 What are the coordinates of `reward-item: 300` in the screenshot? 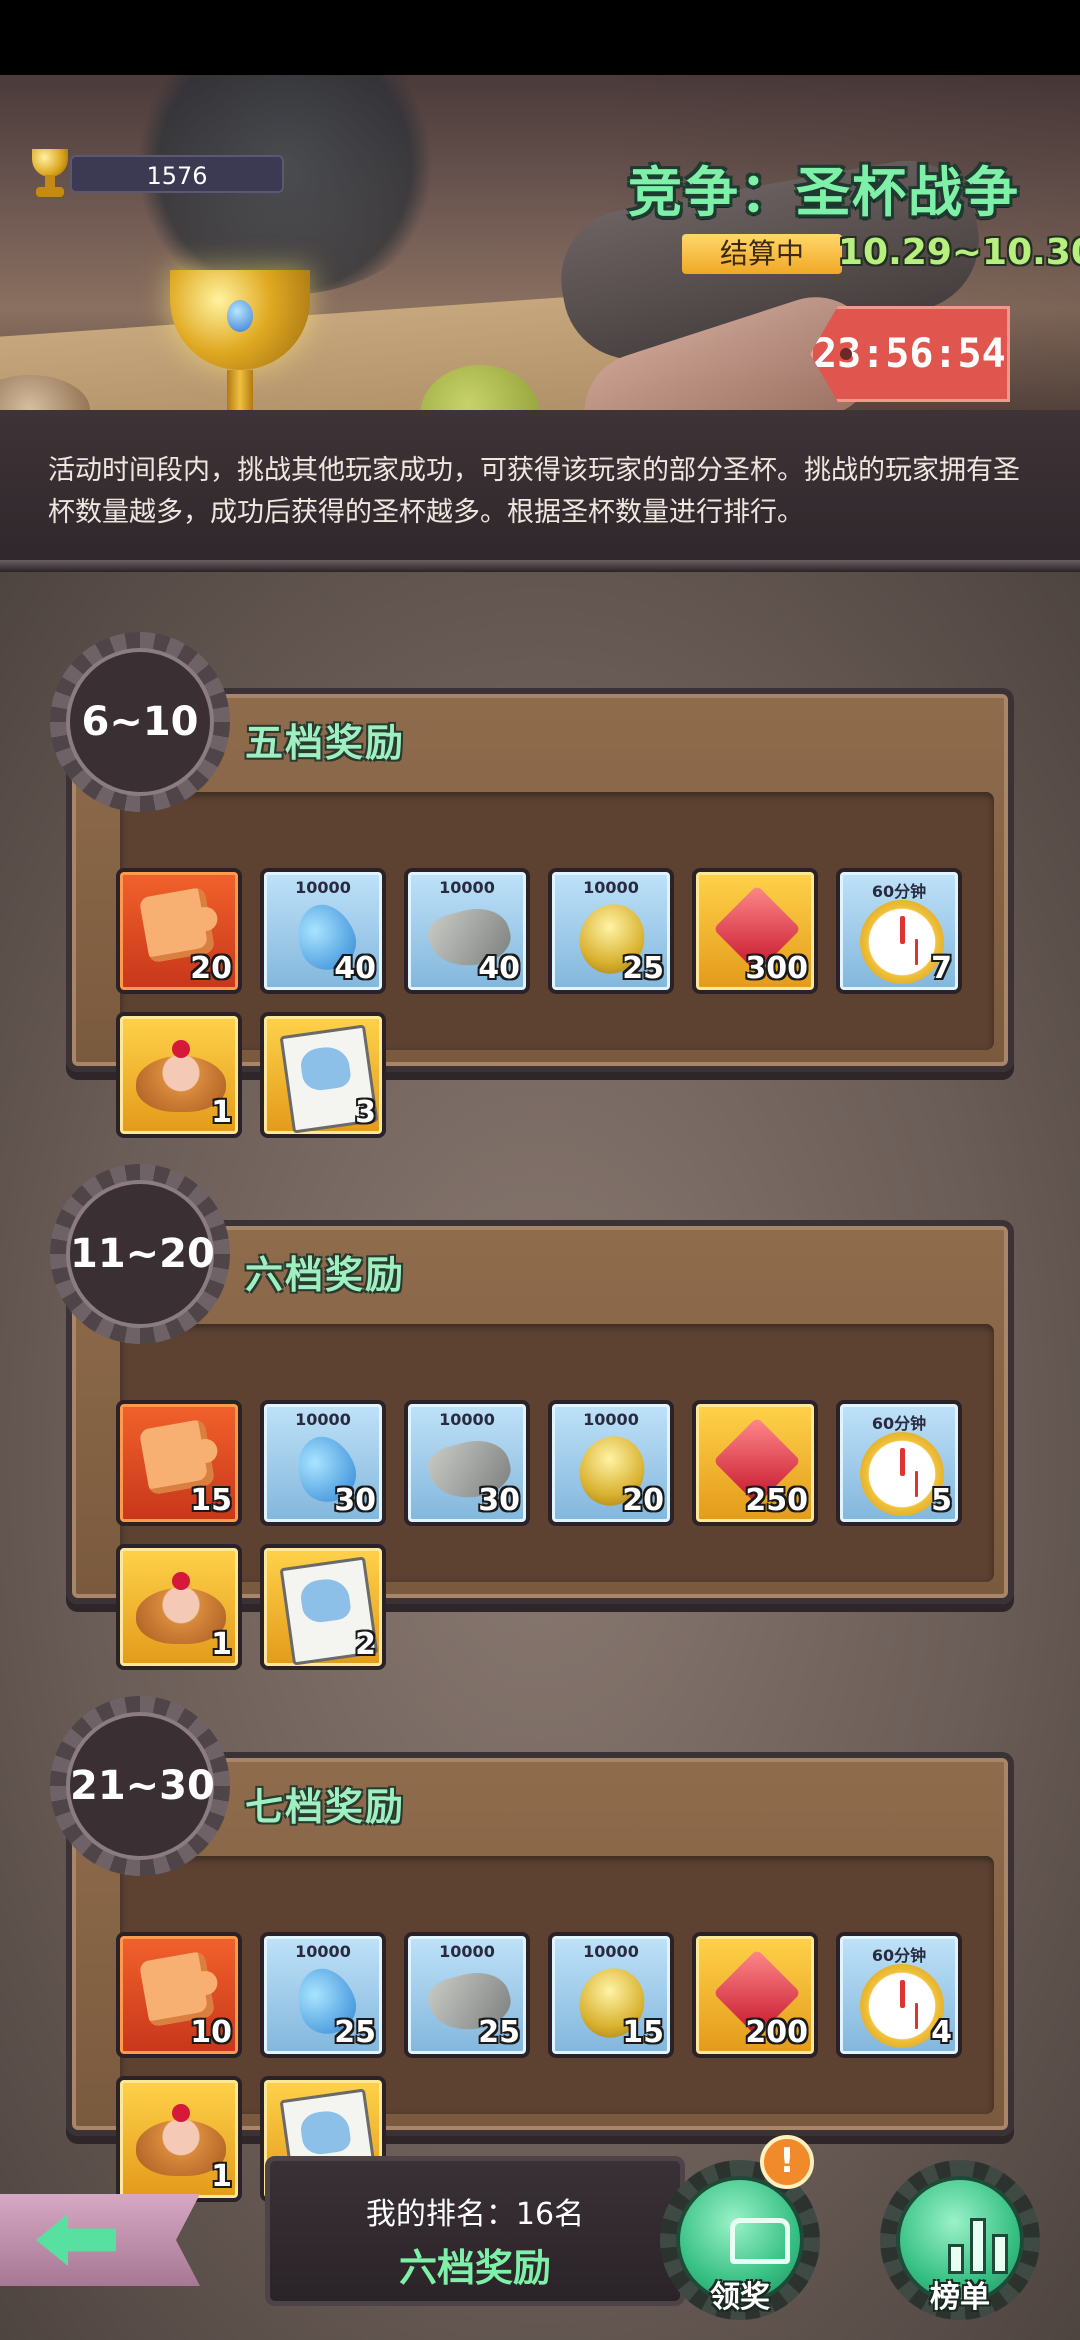 It's located at (755, 931).